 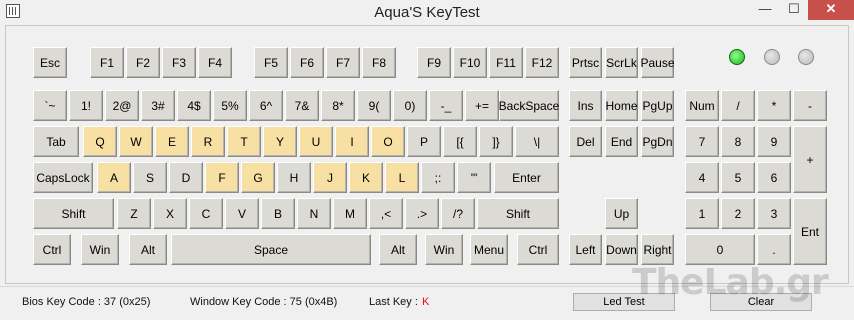 I want to click on key-9: 9(, so click(x=374, y=105).